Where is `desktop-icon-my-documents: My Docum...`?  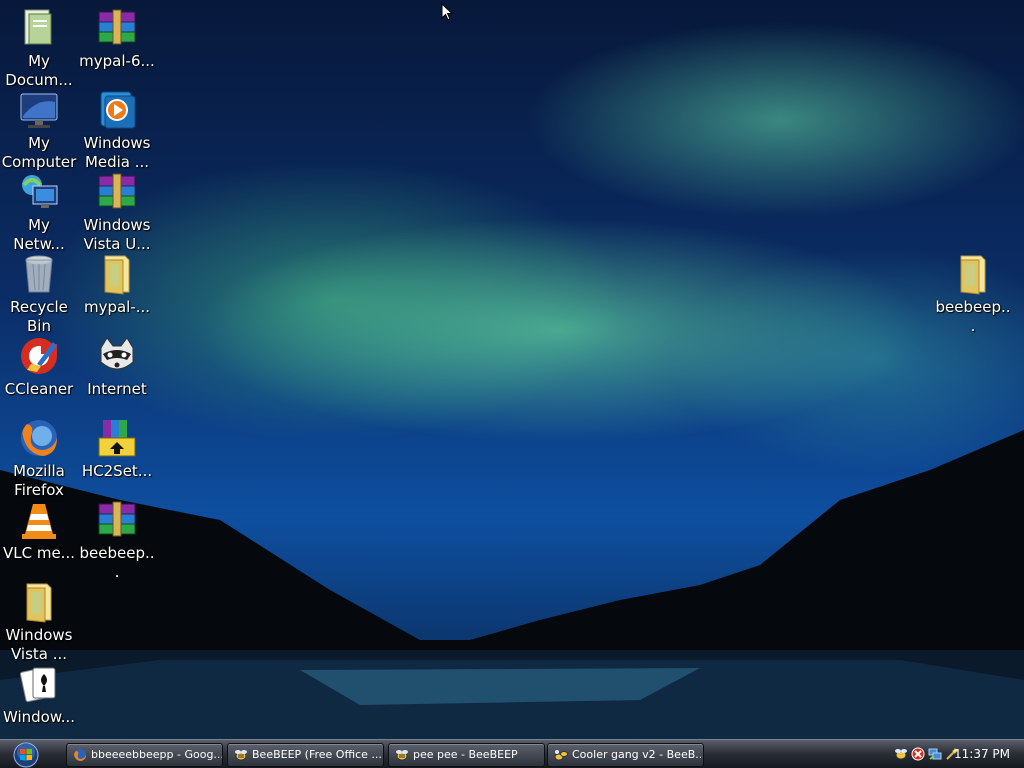 desktop-icon-my-documents: My Docum... is located at coordinates (39, 45).